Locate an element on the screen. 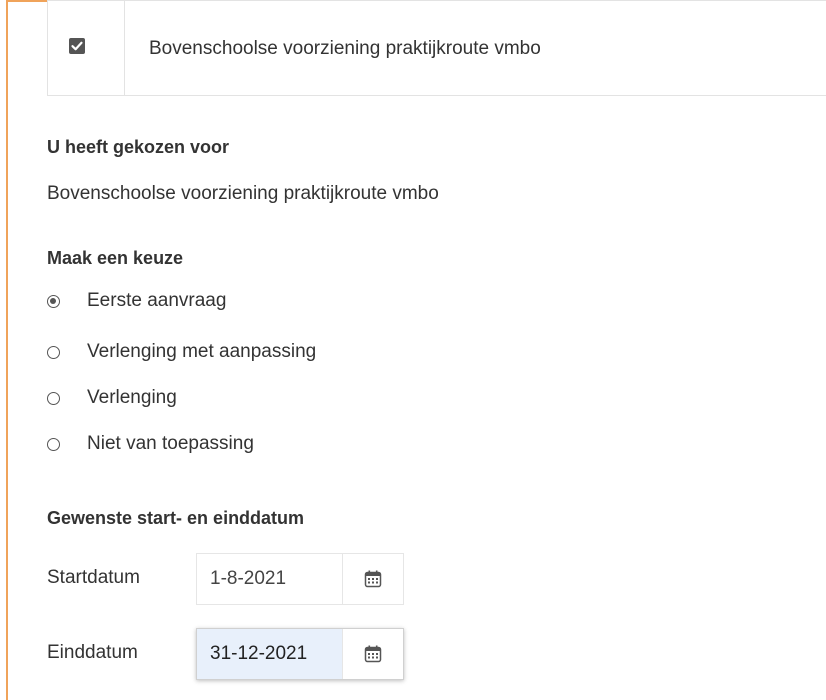 Image resolution: width=826 pixels, height=700 pixels. end-date-field: 31-12-2021 is located at coordinates (300, 654).